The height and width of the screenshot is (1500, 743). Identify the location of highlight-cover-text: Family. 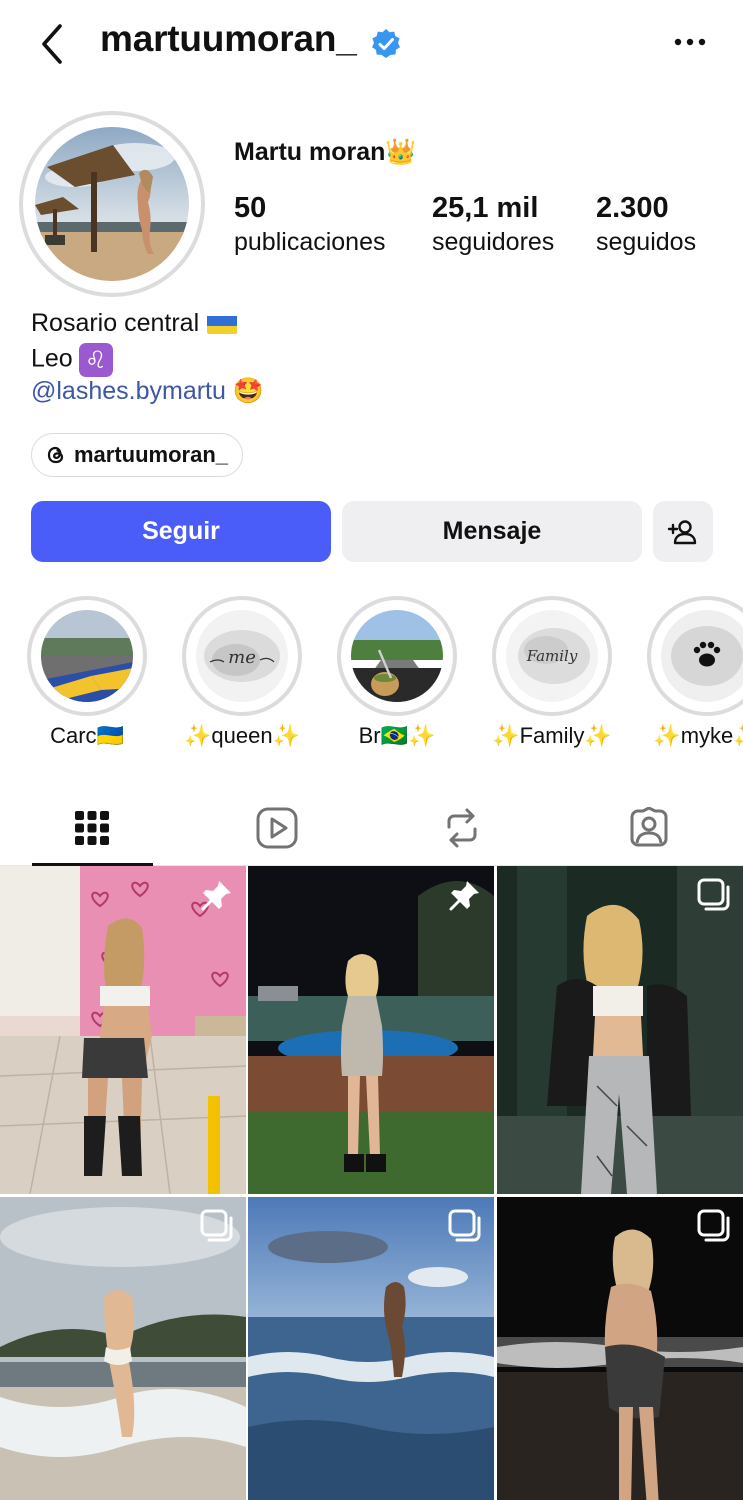
(552, 656).